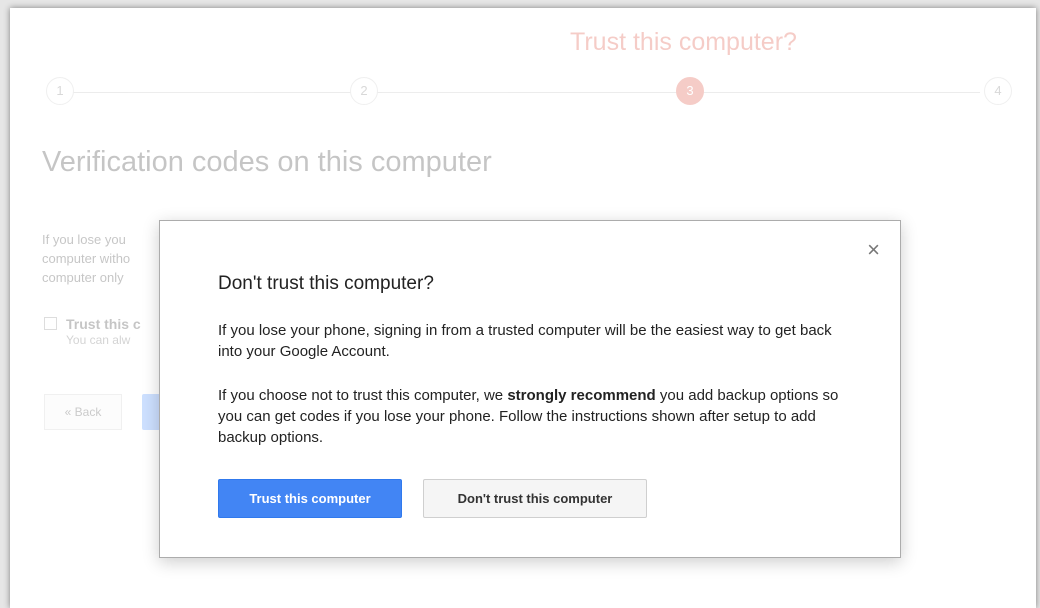 This screenshot has height=608, width=1040. Describe the element at coordinates (873, 250) in the screenshot. I see `close-icon: ×` at that location.